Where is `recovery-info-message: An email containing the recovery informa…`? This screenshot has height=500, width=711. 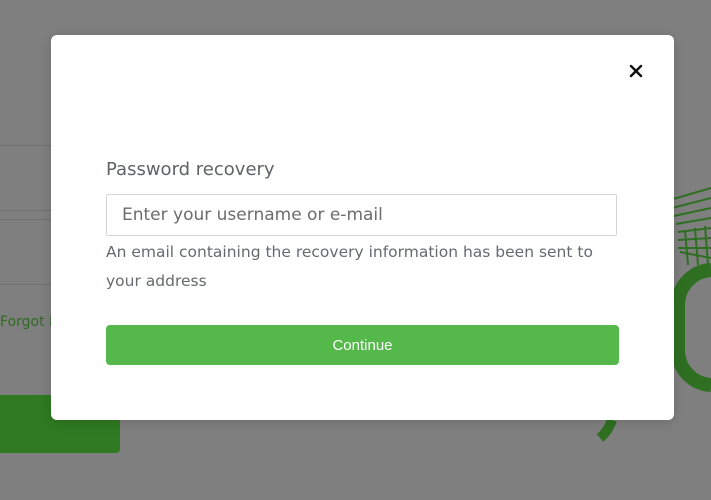
recovery-info-message: An email containing the recovery informa… is located at coordinates (349, 266).